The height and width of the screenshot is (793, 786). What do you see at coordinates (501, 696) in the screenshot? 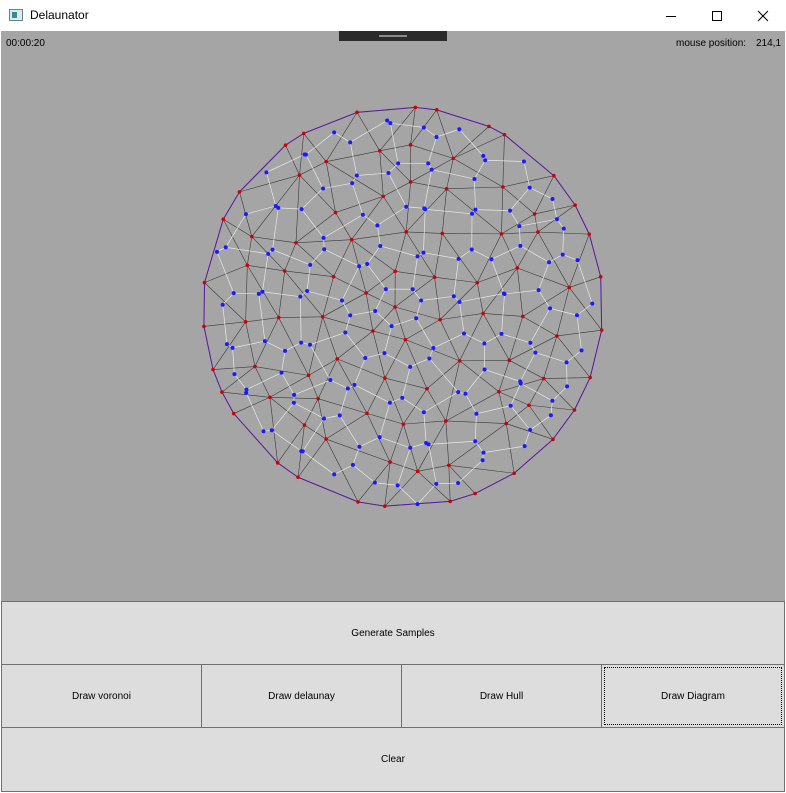
I see `draw-hull-button: Draw Hull` at bounding box center [501, 696].